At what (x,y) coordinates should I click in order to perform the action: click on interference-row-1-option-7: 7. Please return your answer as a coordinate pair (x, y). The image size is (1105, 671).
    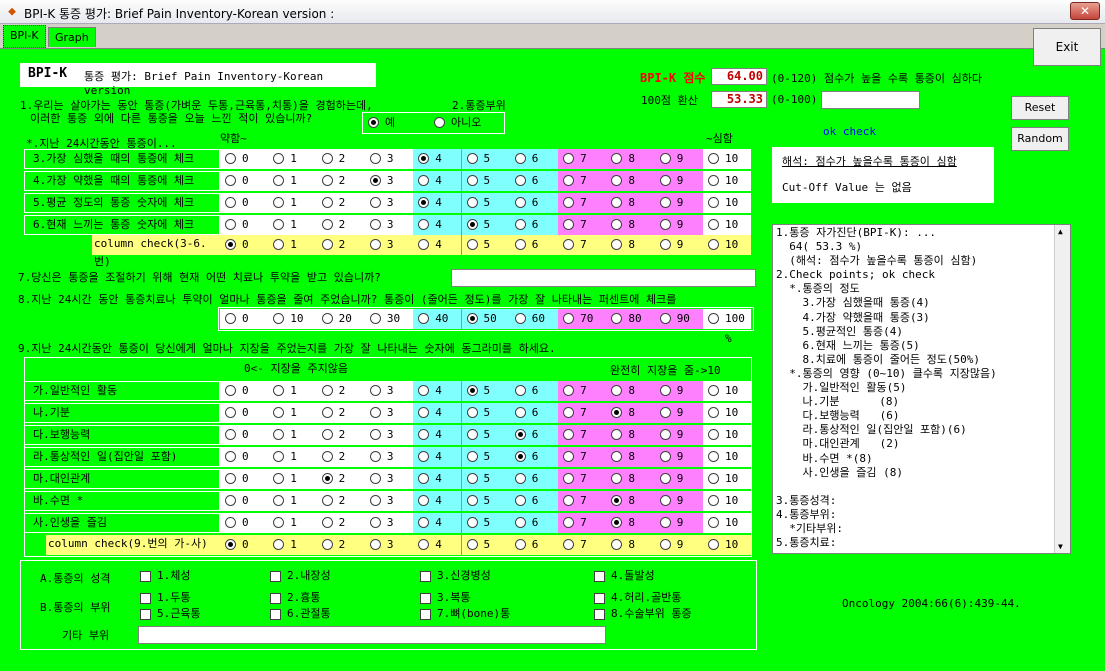
    Looking at the image, I should click on (582, 413).